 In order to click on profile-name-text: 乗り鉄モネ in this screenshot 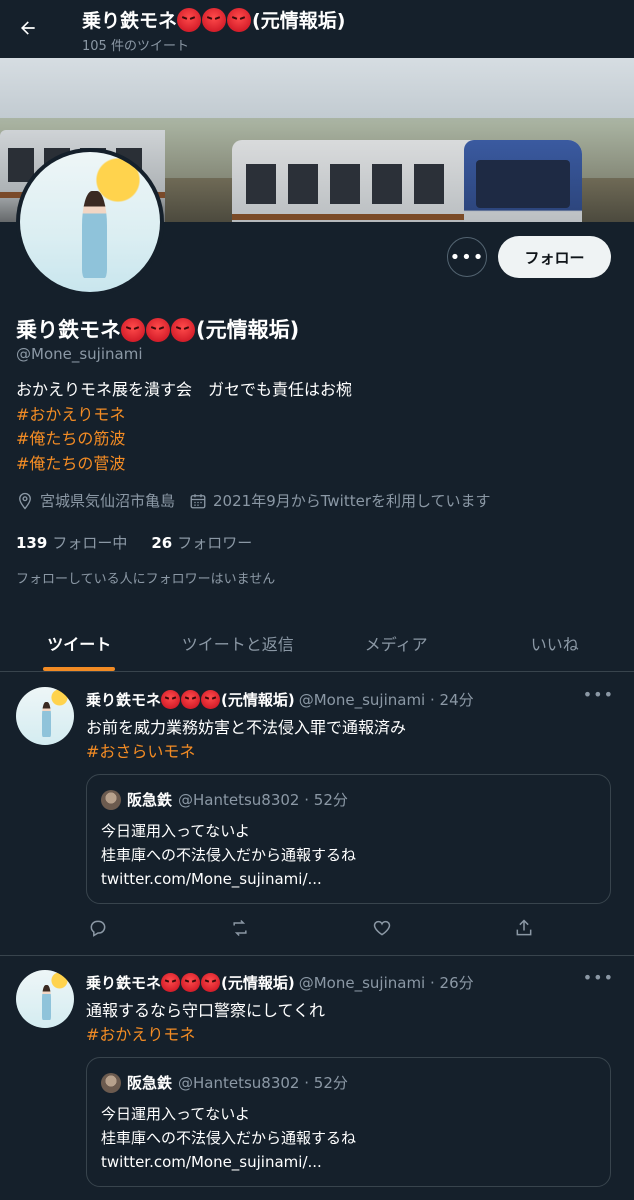, I will do `click(68, 330)`.